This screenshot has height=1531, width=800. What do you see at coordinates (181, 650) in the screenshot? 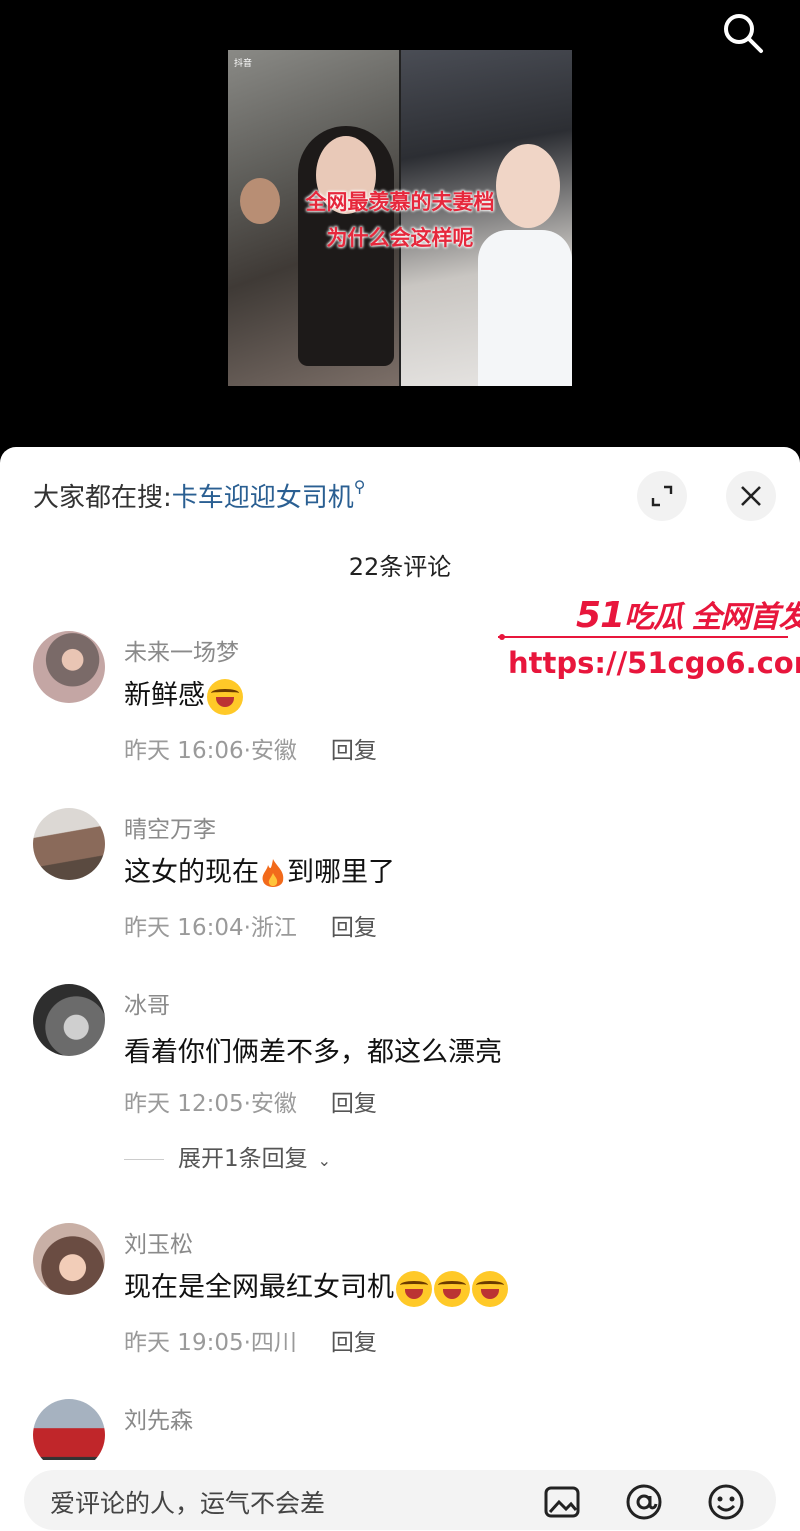
I see `comment-username: 未来一场梦` at bounding box center [181, 650].